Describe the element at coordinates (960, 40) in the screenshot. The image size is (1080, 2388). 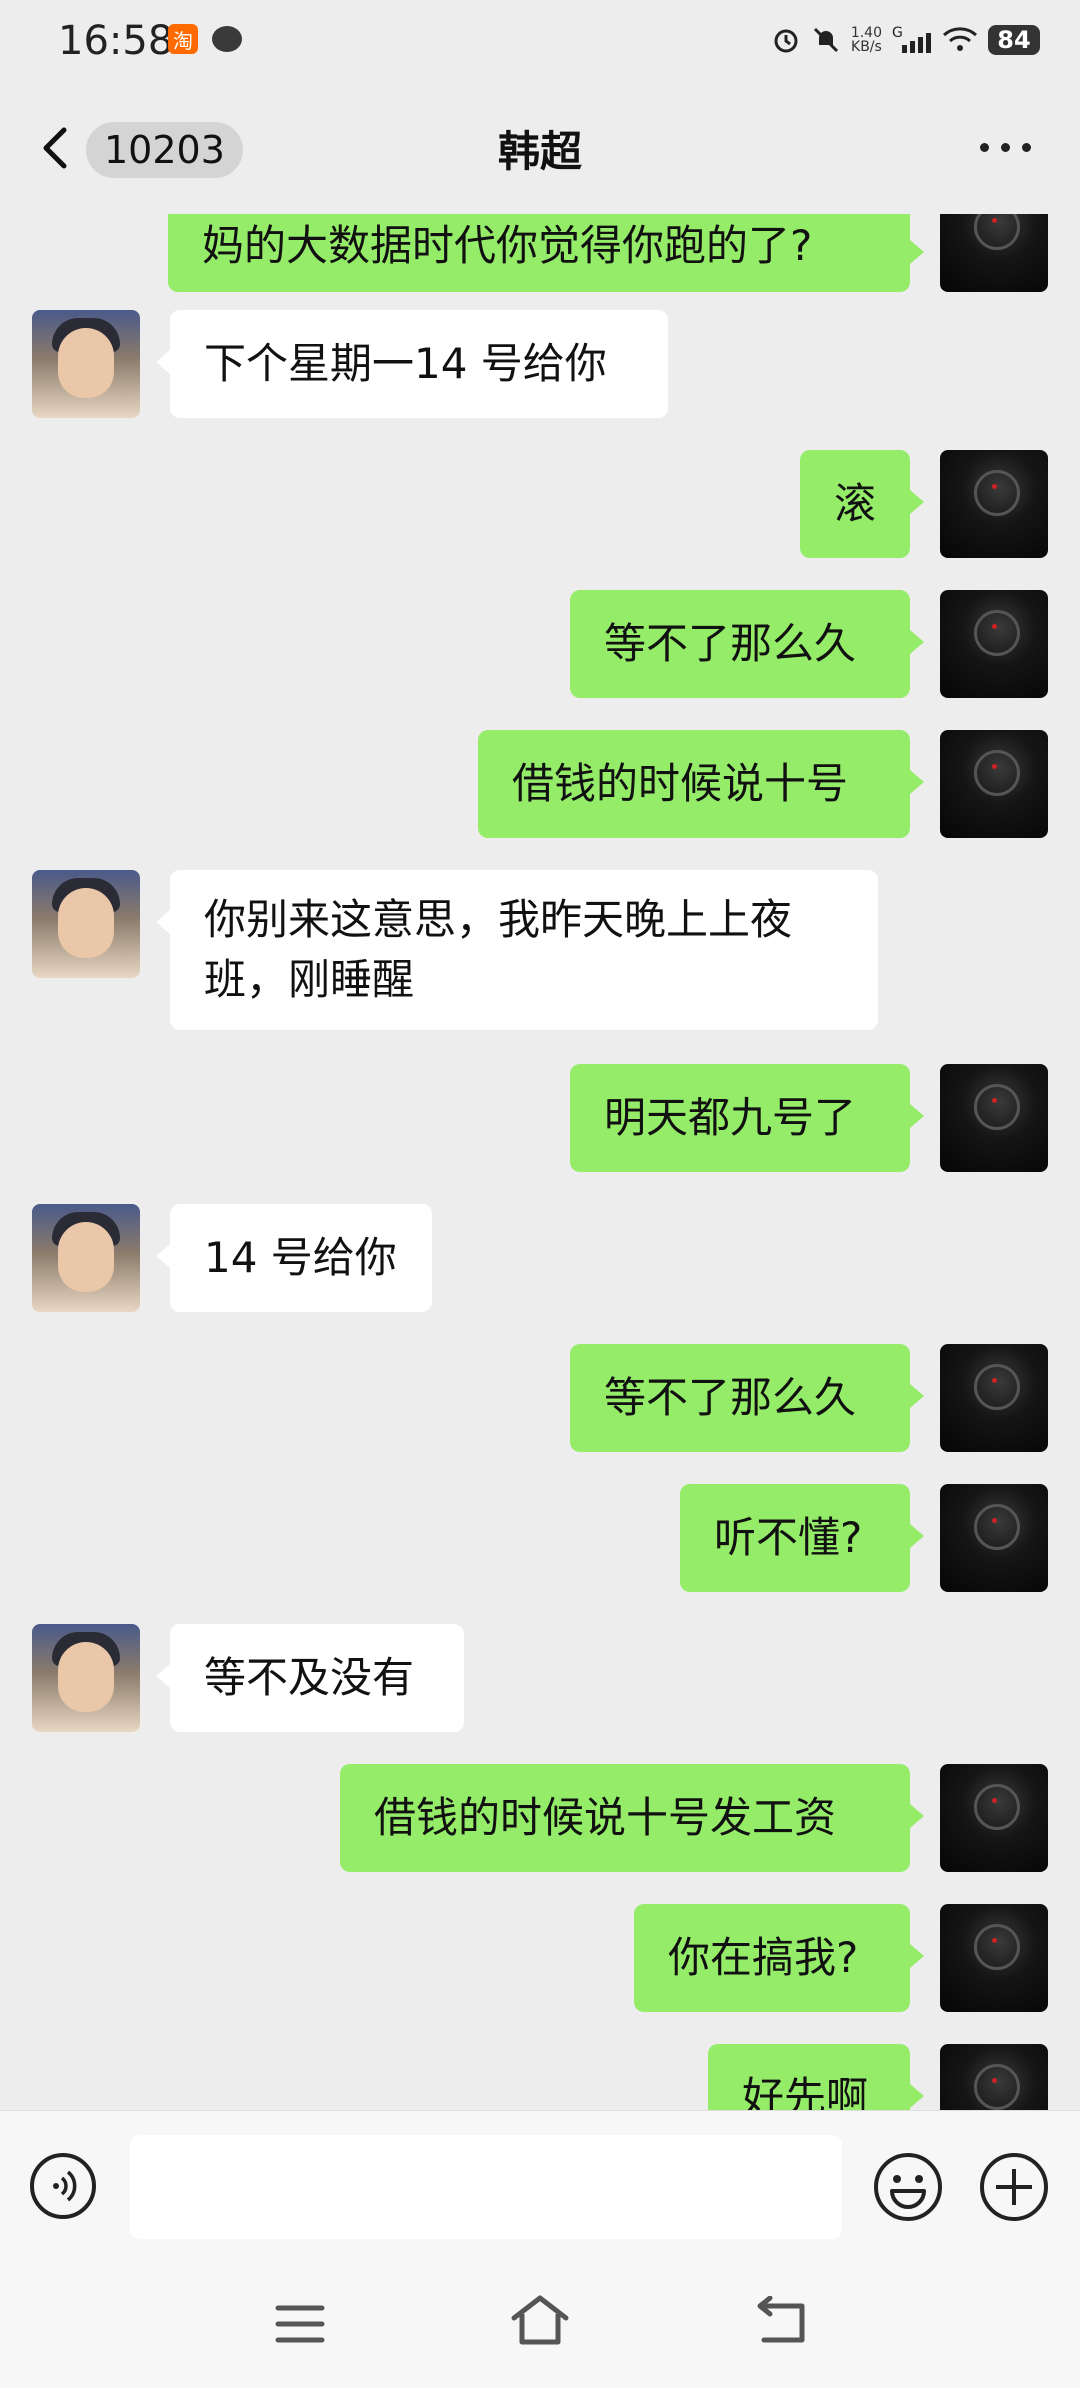
I see `wifi-icon` at that location.